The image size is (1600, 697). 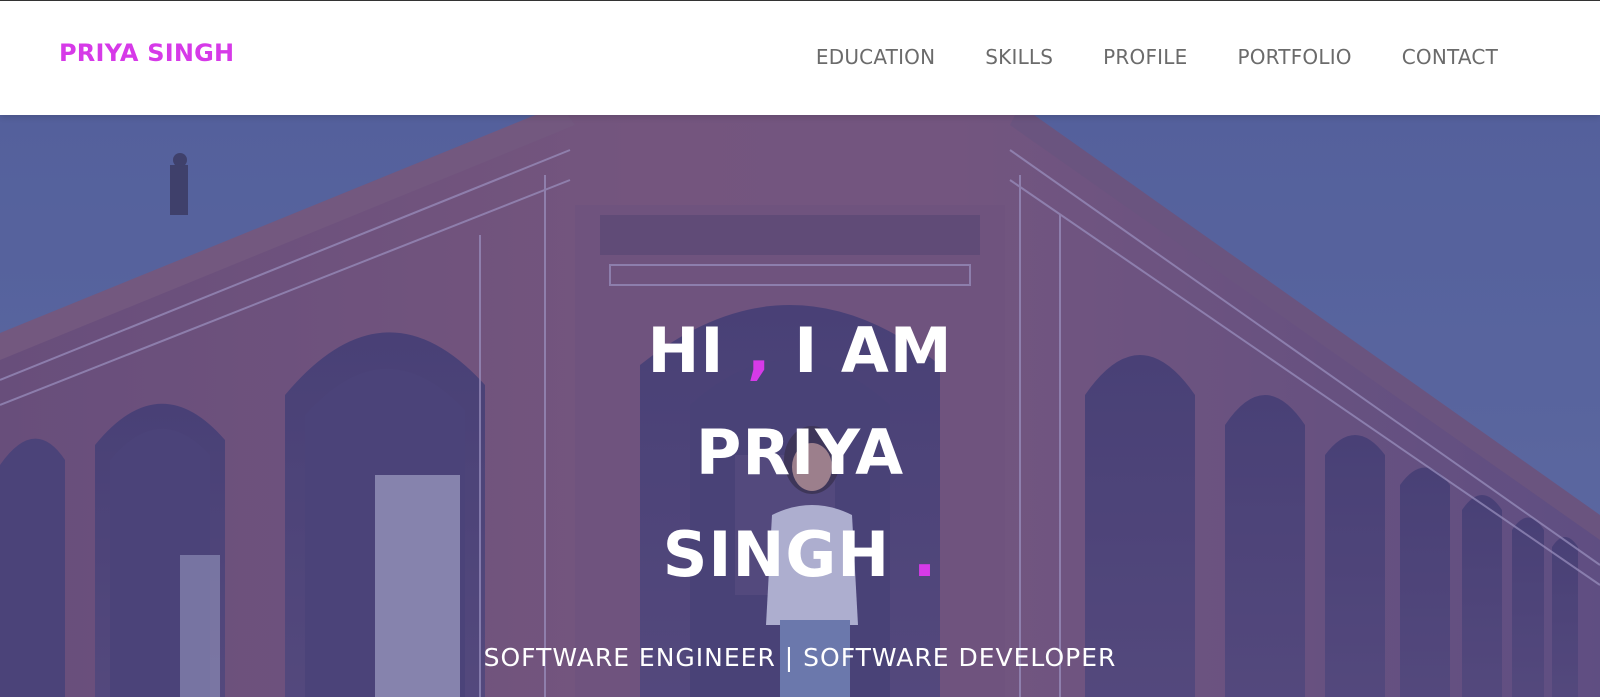 I want to click on hero-last-name: SINGH, so click(x=776, y=554).